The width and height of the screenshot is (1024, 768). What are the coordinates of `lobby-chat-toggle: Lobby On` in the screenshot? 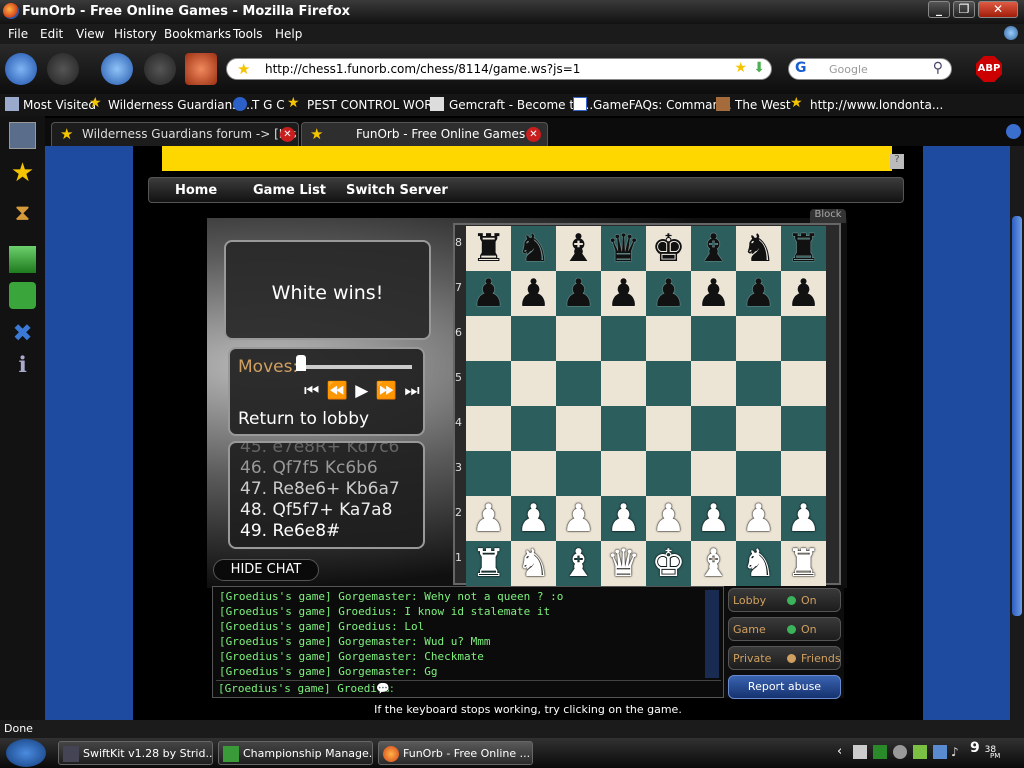 It's located at (784, 600).